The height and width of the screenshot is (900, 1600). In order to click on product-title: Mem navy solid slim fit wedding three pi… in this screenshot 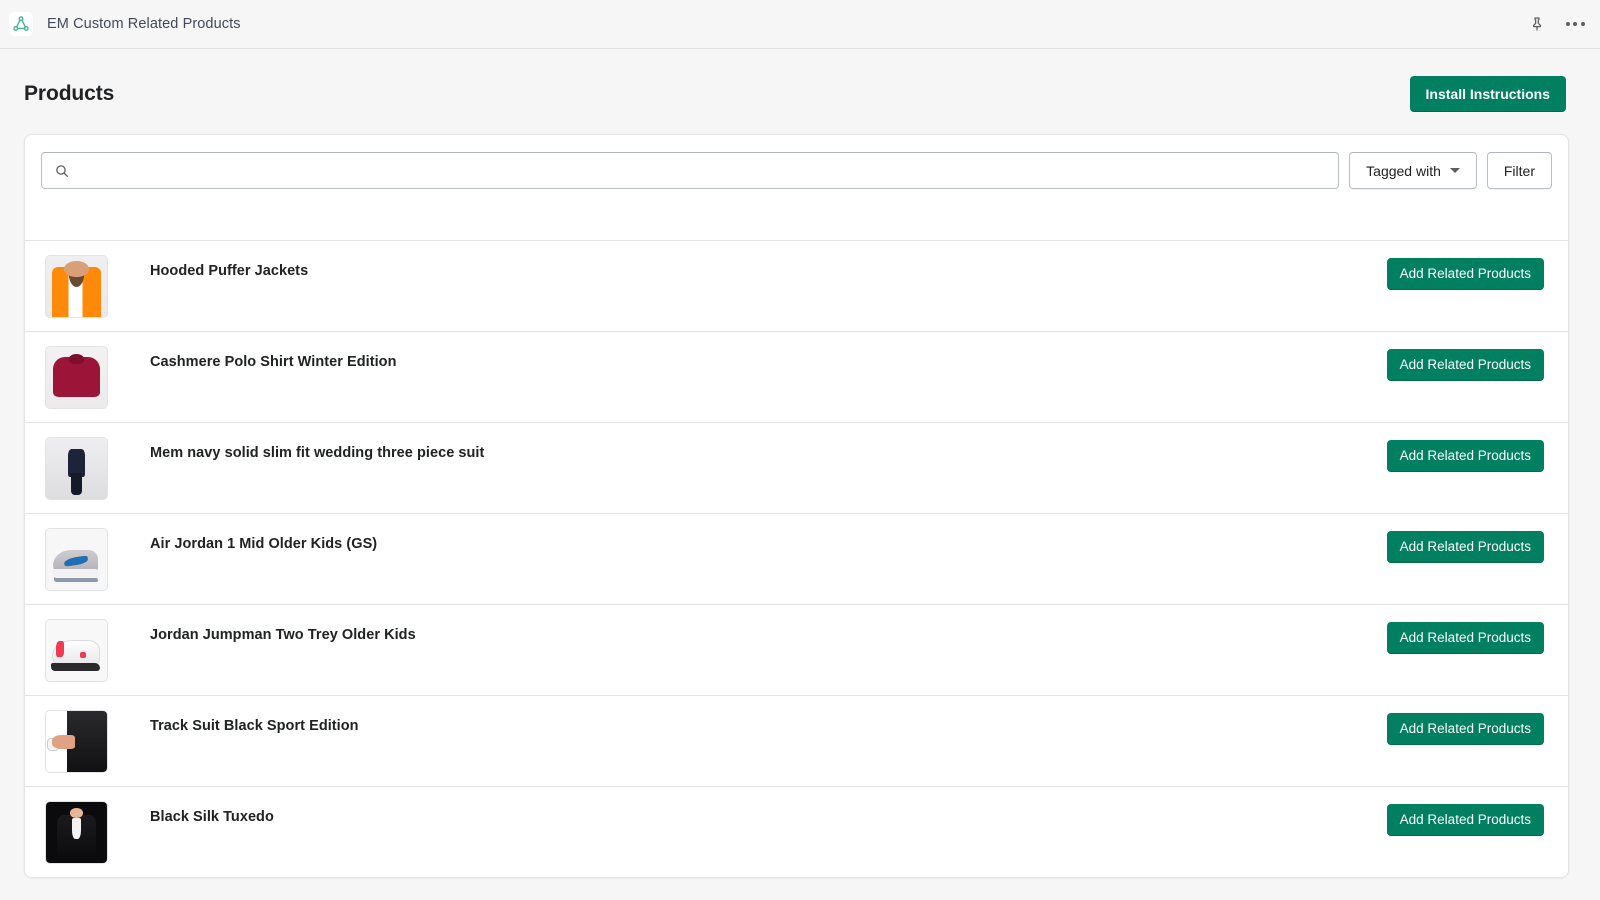, I will do `click(317, 453)`.